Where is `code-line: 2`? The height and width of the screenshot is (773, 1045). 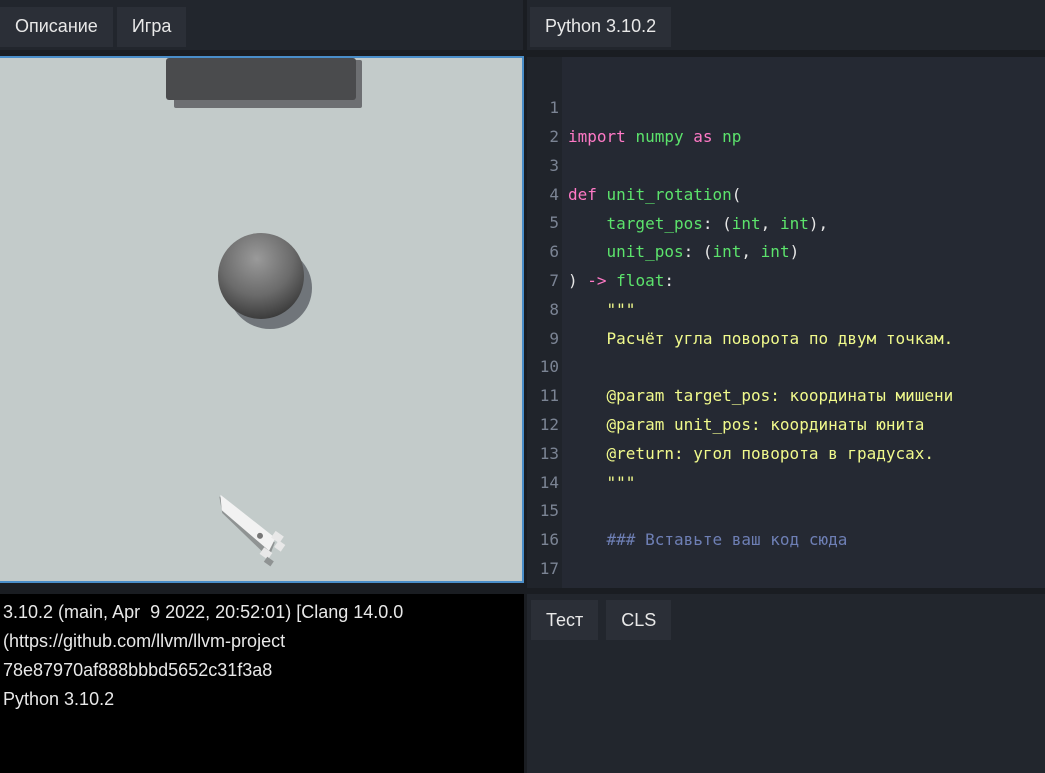 code-line: 2 is located at coordinates (554, 136).